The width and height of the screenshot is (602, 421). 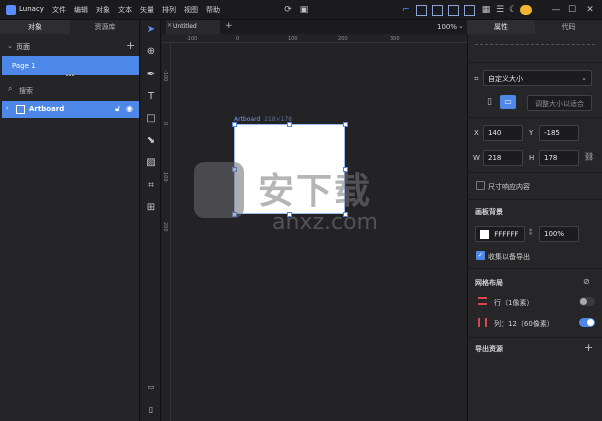 I want to click on close-icon: ✕, so click(x=590, y=10).